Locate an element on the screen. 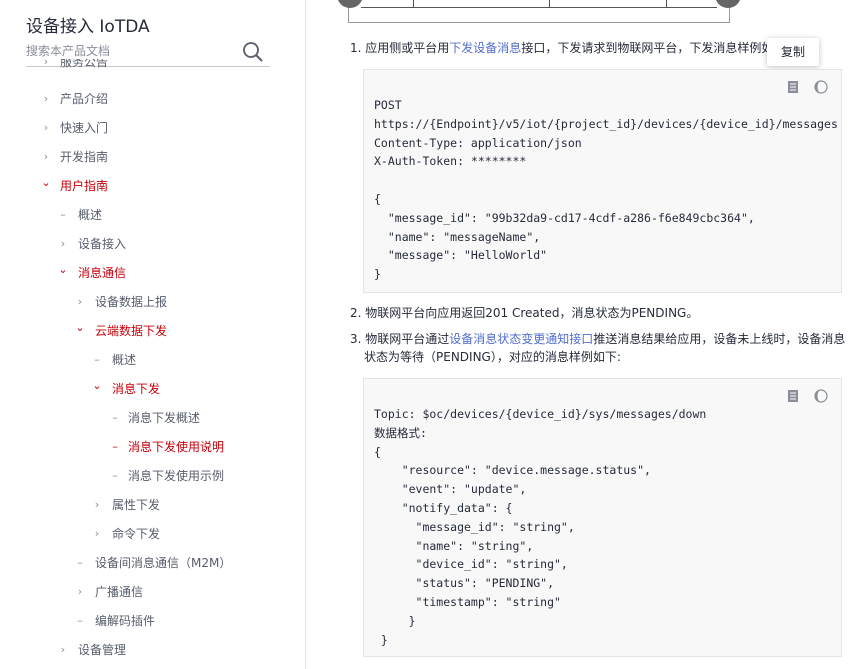  nav-item-cloud-downlink: ⌄ 云端数据下发 is located at coordinates (150, 331).